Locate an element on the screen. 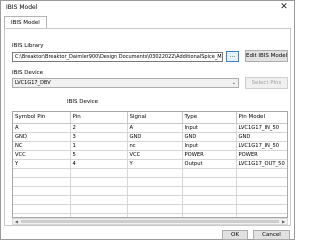  cell-pin-model: POWER is located at coordinates (261, 155).